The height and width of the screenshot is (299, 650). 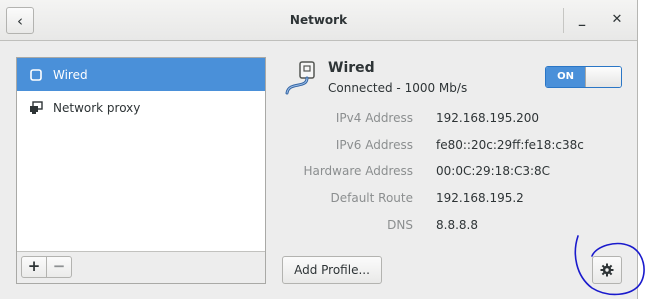 I want to click on dns-label: DNS, so click(x=400, y=225).